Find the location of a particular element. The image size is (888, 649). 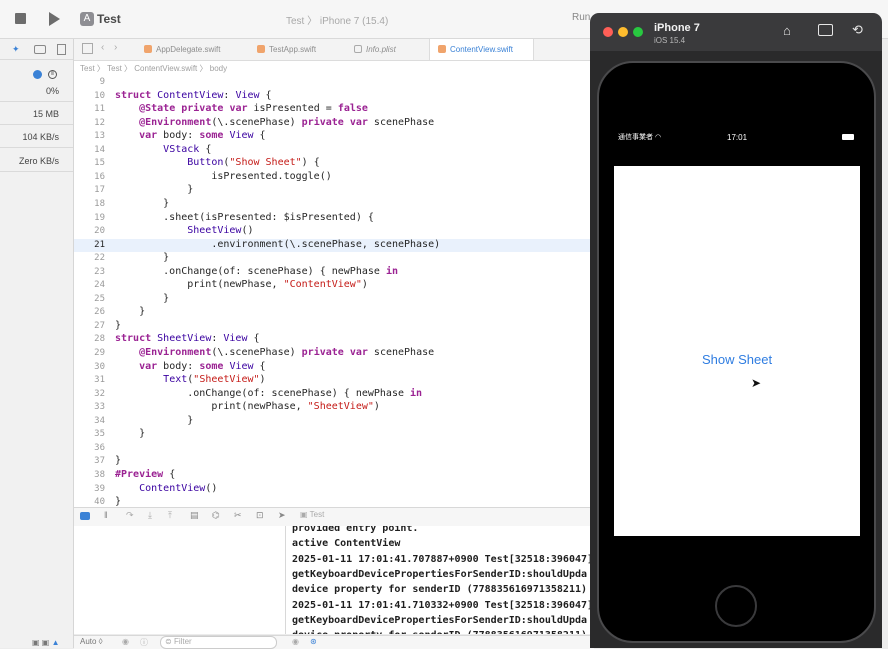

tab-label: Info.plist is located at coordinates (381, 49).